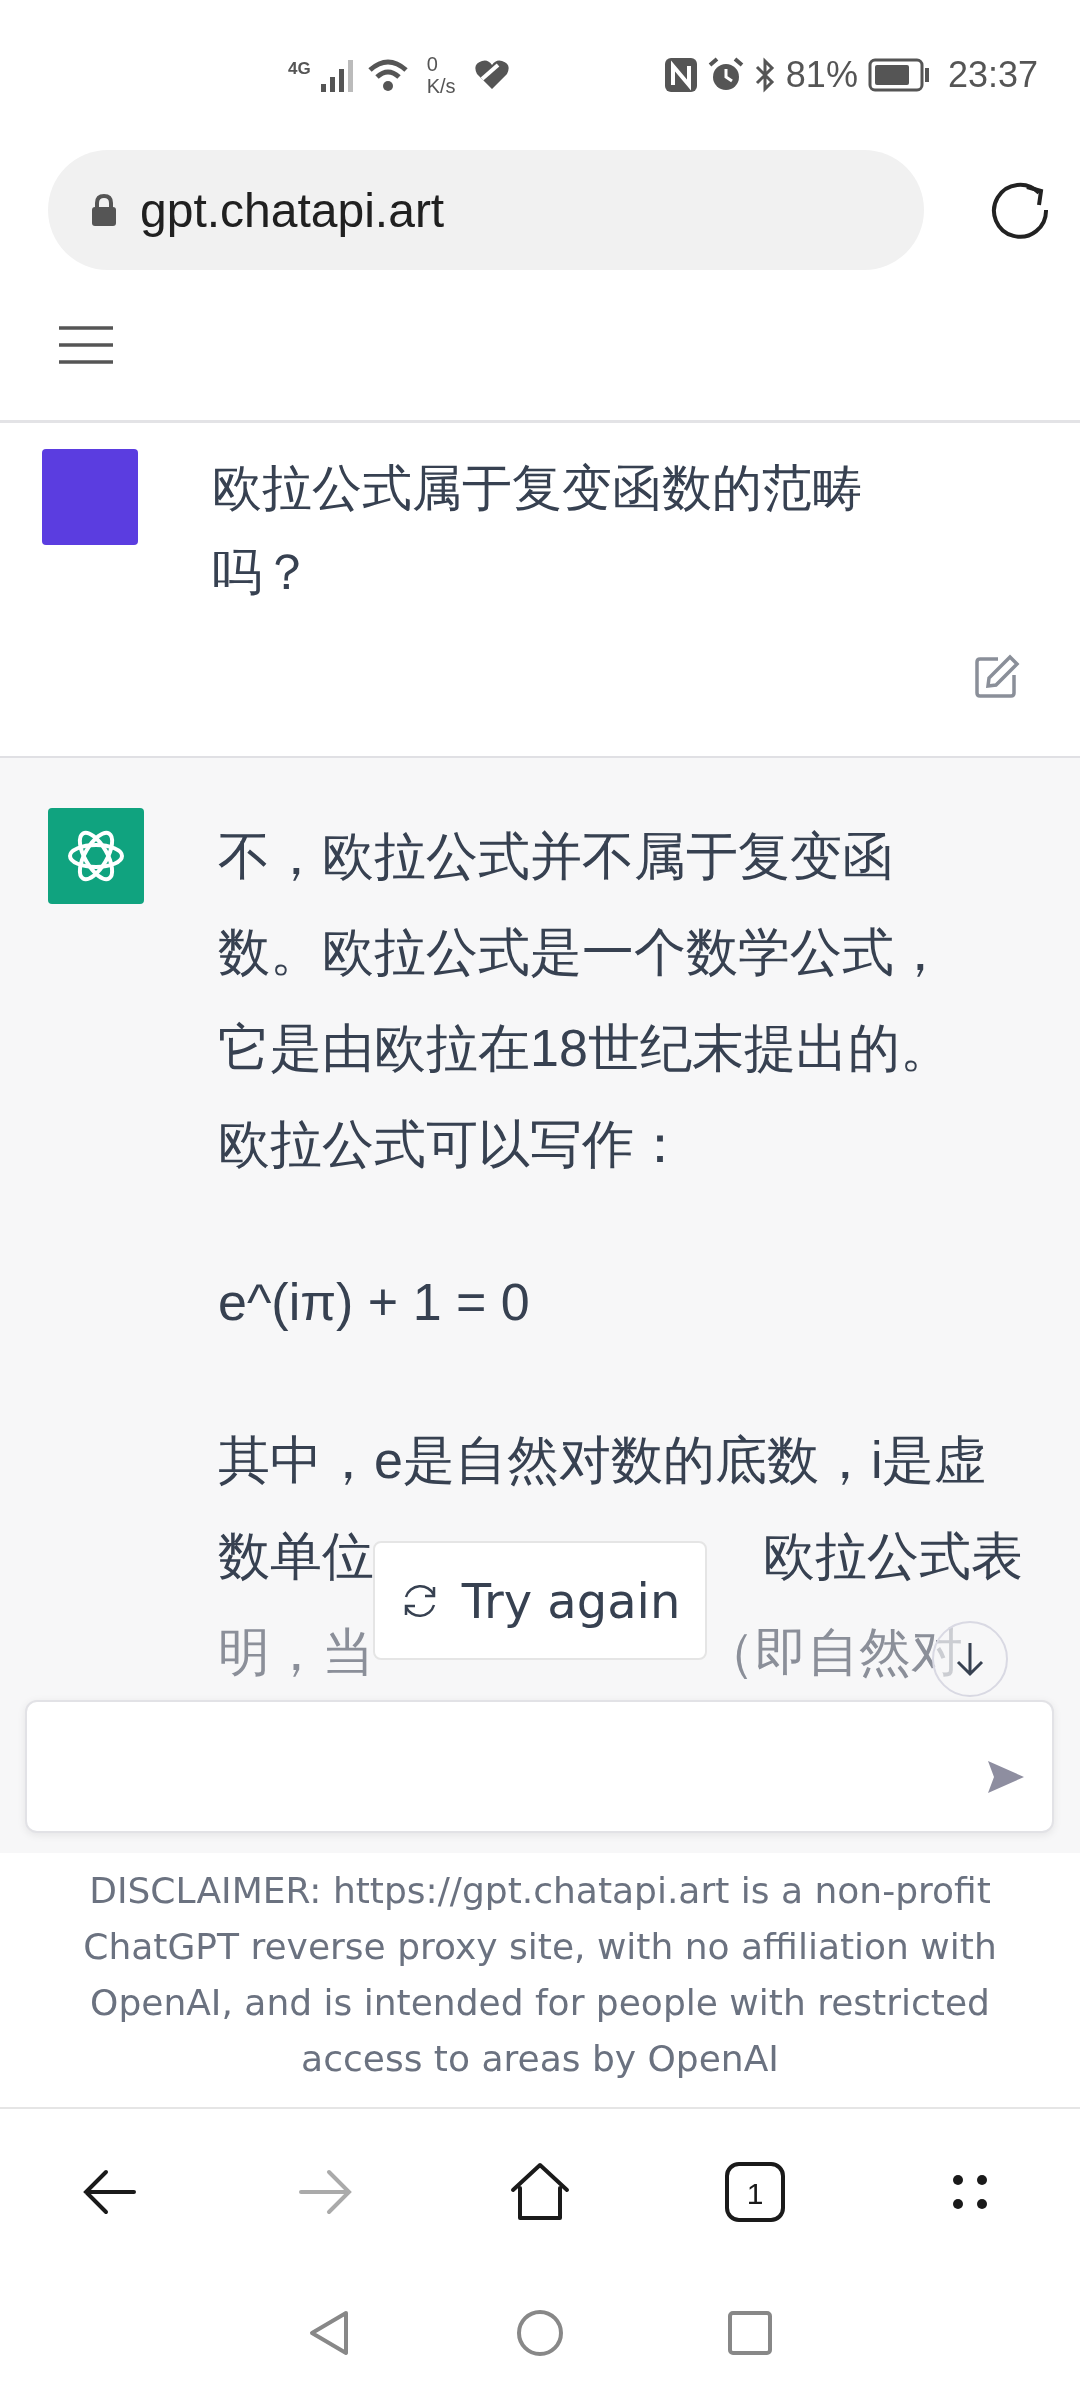 This screenshot has height=2400, width=1080. I want to click on answer-text: 明，当, so click(296, 1652).